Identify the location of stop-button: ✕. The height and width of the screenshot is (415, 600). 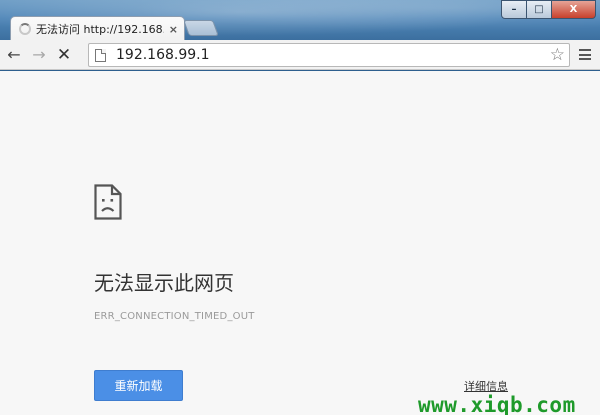
(64, 55).